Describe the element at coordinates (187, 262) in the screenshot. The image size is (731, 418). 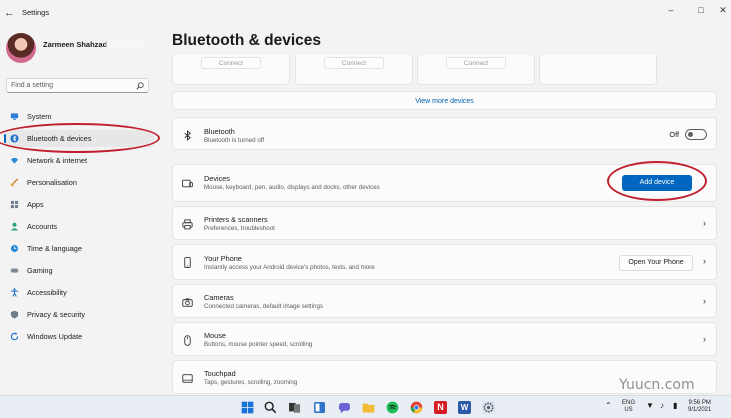
I see `phone-icon` at that location.